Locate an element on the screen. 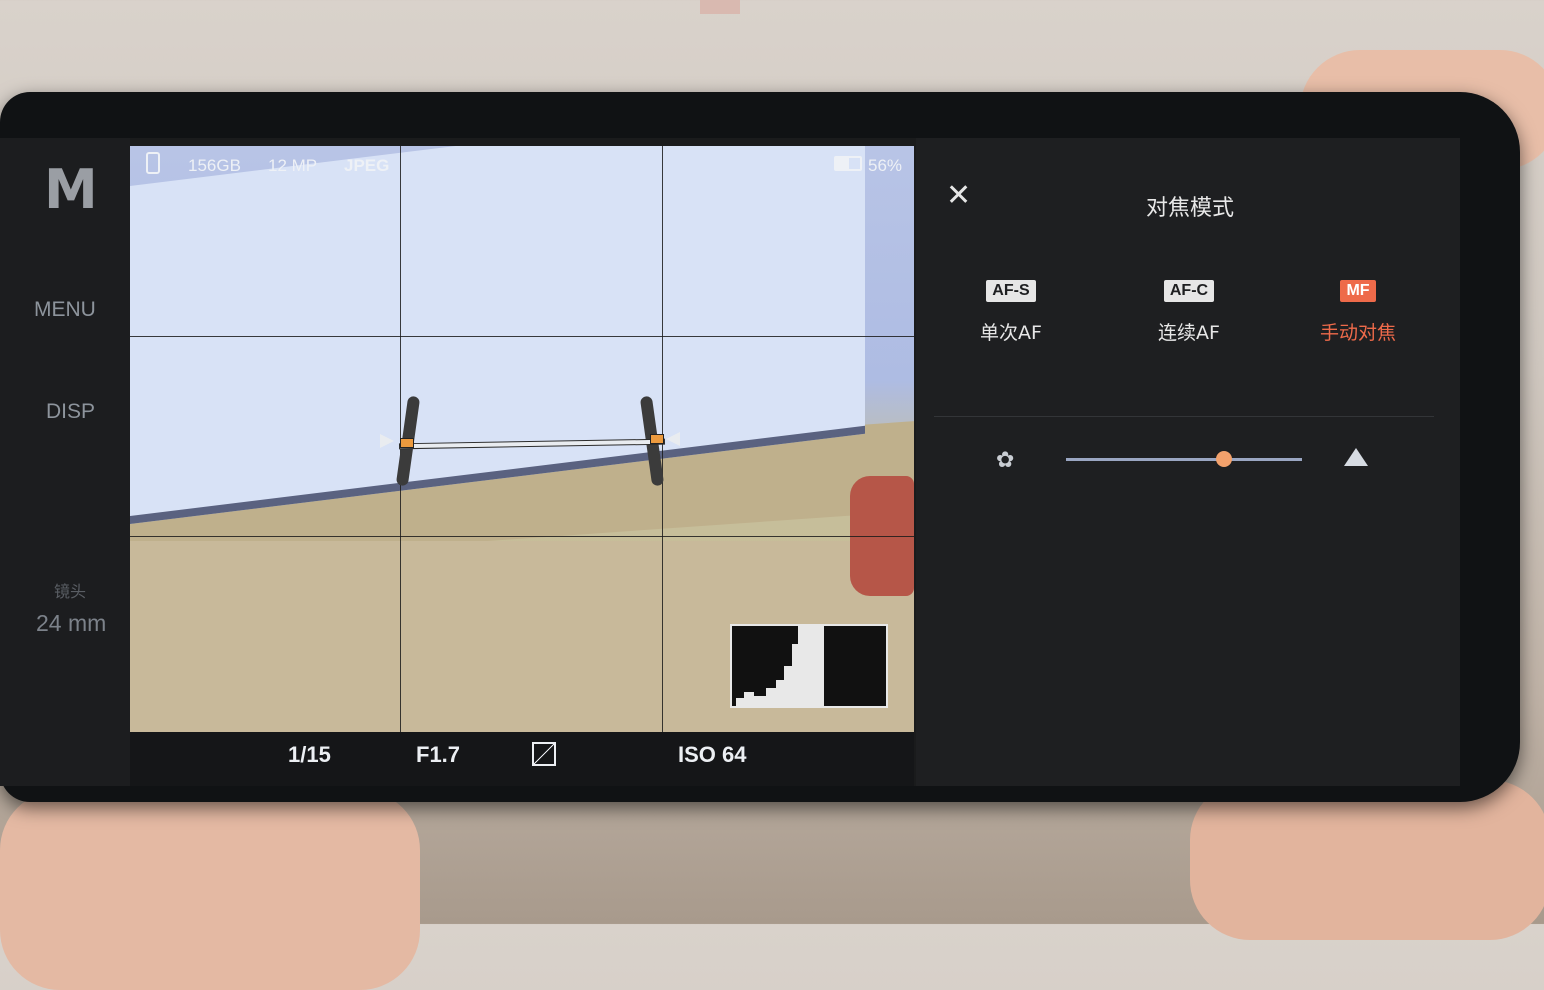 This screenshot has width=1544, height=990. histogram is located at coordinates (809, 666).